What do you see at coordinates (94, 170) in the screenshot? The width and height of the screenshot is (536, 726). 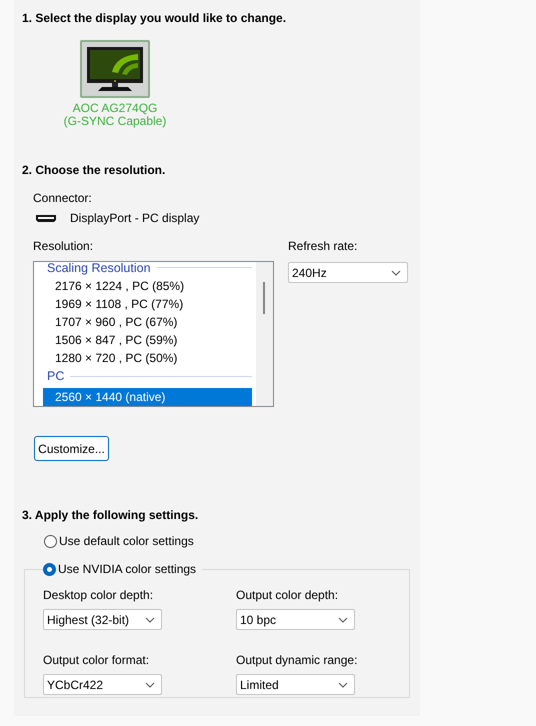 I see `section-heading: 2. Choose the resolution.` at bounding box center [94, 170].